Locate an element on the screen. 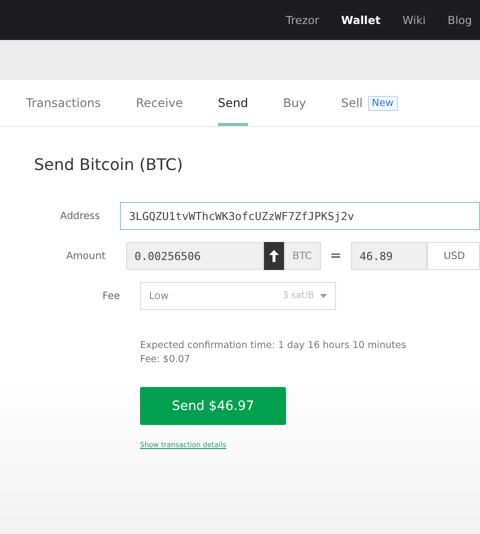 This screenshot has height=534, width=480. currency-label: BTC is located at coordinates (302, 256).